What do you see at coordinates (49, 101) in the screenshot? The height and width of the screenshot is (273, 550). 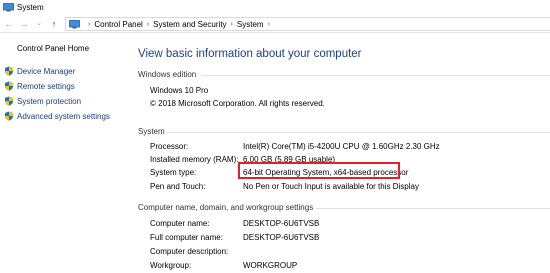 I see `sidebar-item-label: System protection` at bounding box center [49, 101].